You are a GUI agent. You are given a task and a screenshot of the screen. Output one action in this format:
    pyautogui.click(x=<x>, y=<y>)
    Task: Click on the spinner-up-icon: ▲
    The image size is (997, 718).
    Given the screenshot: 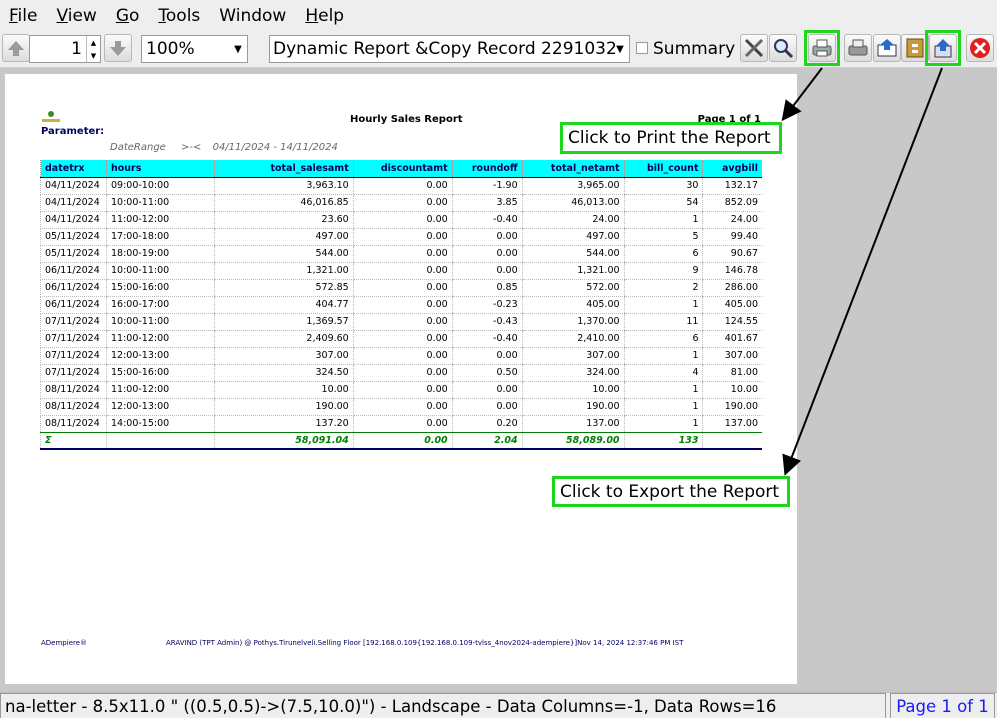 What is the action you would take?
    pyautogui.click(x=93, y=43)
    